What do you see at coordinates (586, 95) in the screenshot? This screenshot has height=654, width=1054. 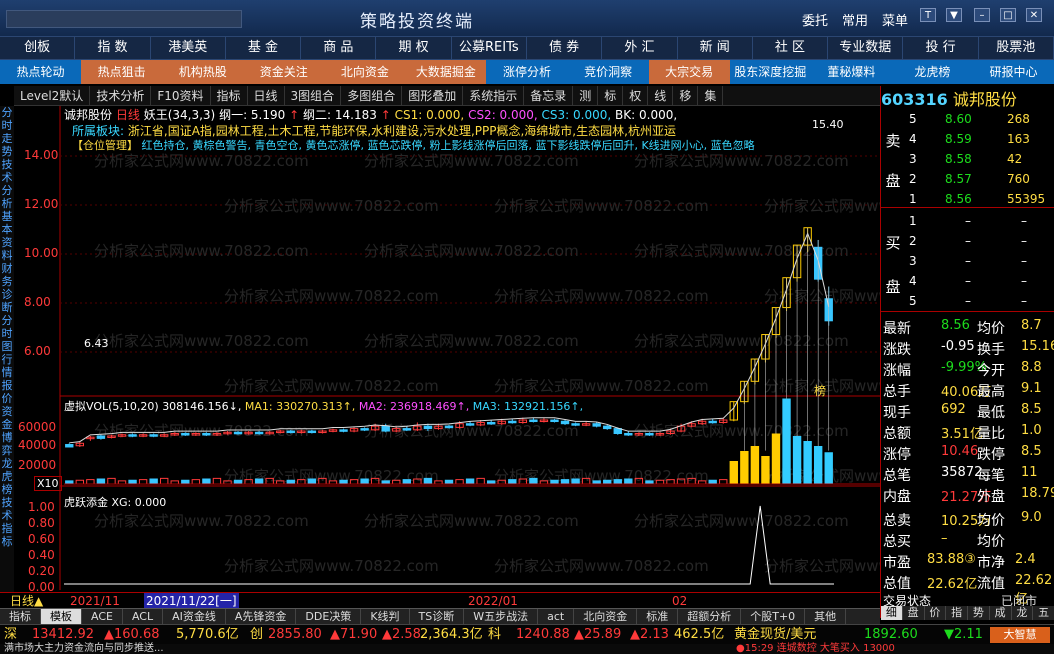 I see `toolbar-item: 测` at bounding box center [586, 95].